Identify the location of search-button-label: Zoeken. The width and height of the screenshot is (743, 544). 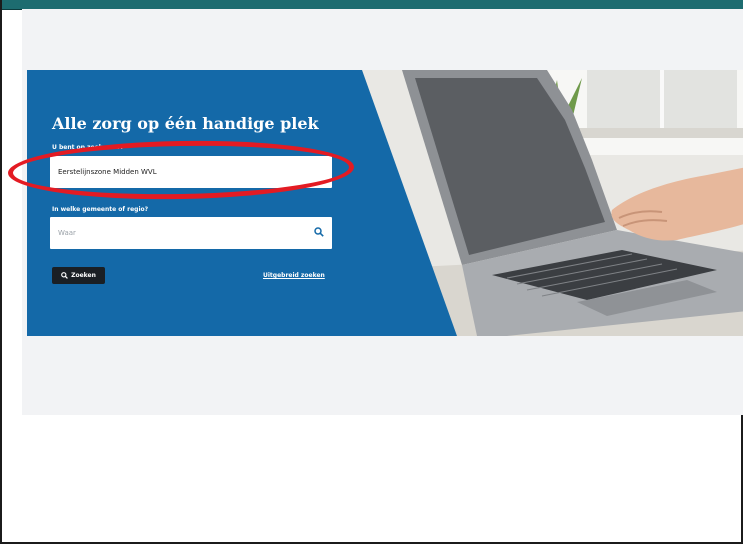
(83, 275).